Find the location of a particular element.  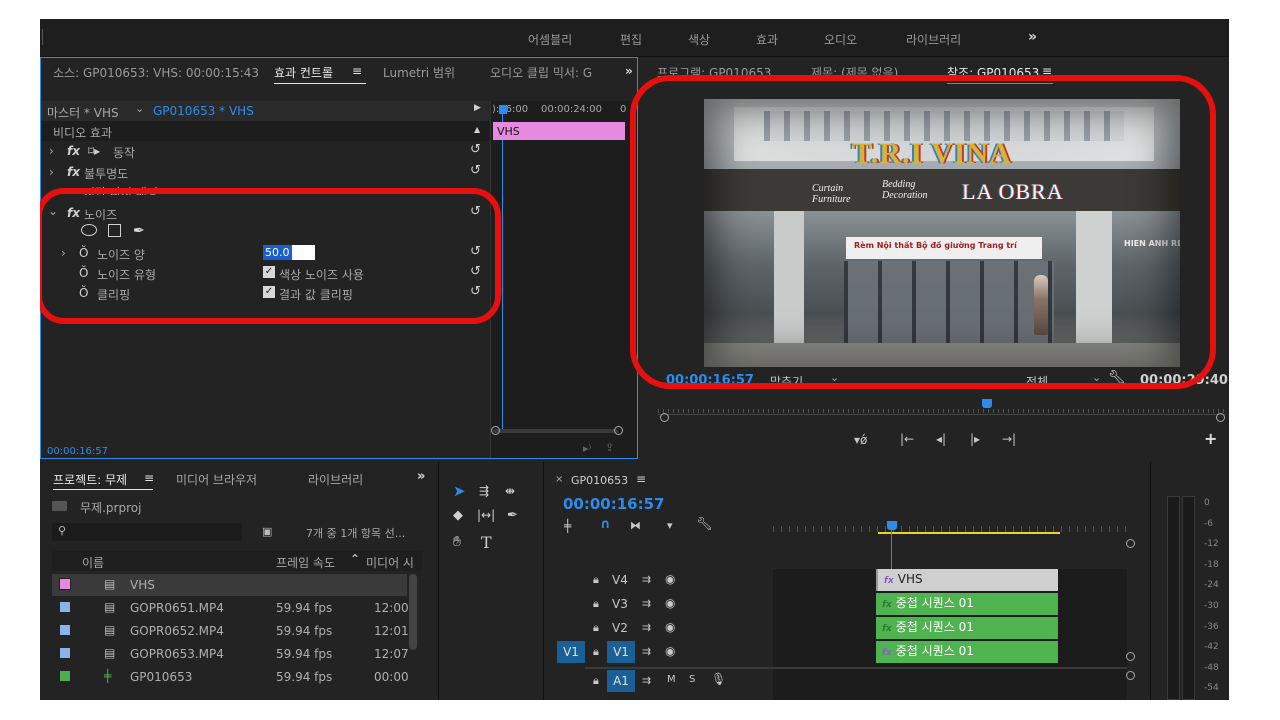

type-tool-icon: T is located at coordinates (486, 542).